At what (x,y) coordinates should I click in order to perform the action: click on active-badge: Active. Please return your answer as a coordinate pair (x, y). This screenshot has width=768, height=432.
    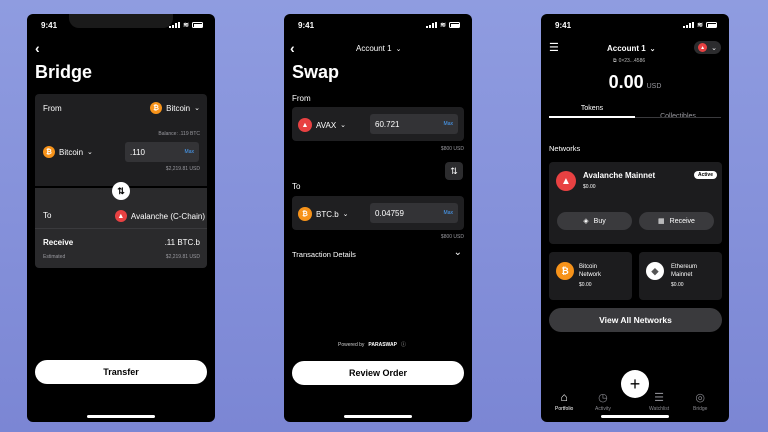
    Looking at the image, I should click on (705, 175).